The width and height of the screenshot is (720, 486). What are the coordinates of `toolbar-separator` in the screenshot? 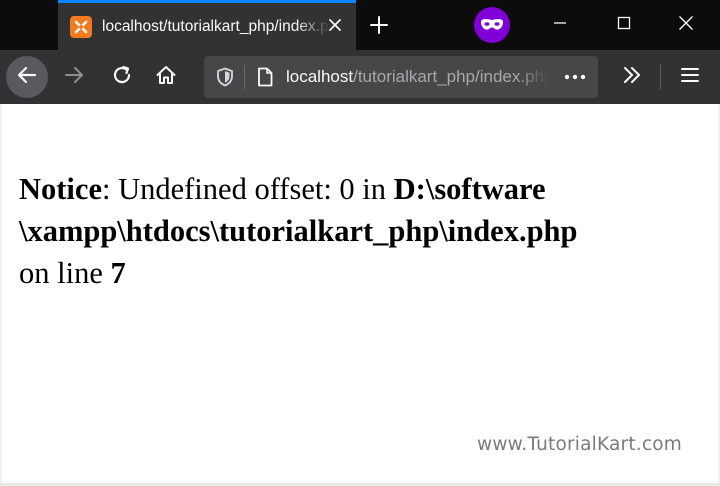 It's located at (660, 77).